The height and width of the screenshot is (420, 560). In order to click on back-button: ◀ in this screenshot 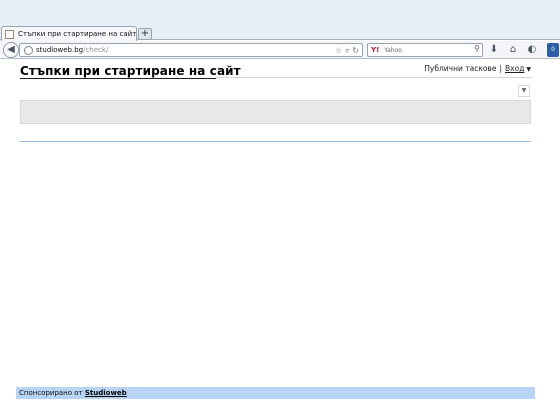, I will do `click(11, 50)`.